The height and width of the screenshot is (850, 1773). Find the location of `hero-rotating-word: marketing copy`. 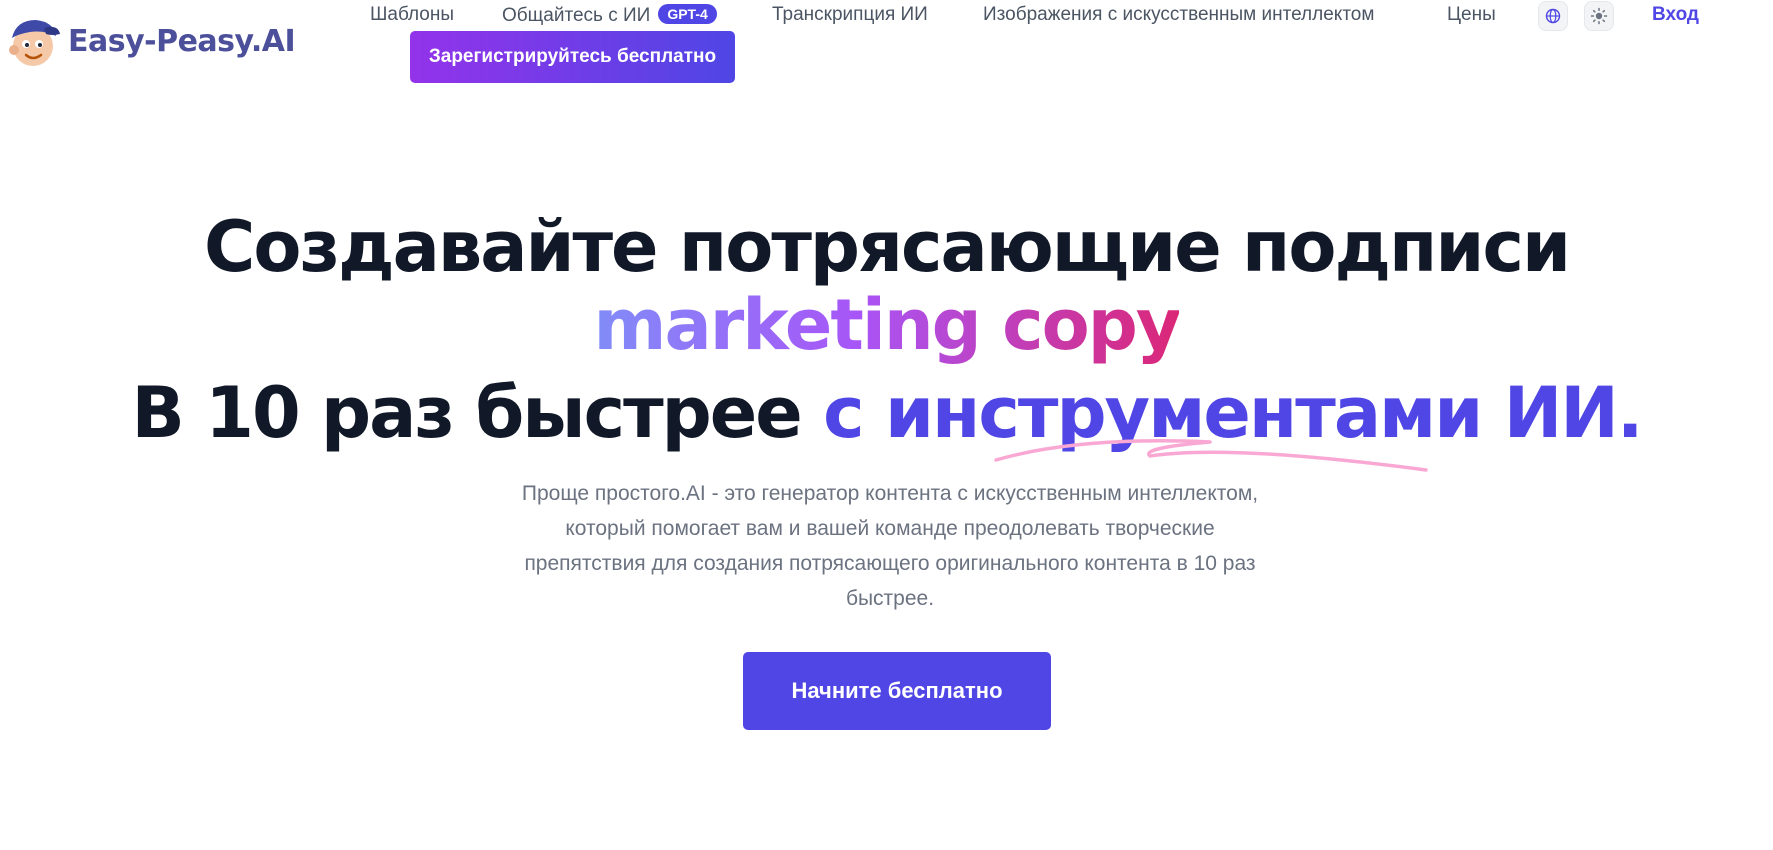

hero-rotating-word: marketing copy is located at coordinates (887, 325).